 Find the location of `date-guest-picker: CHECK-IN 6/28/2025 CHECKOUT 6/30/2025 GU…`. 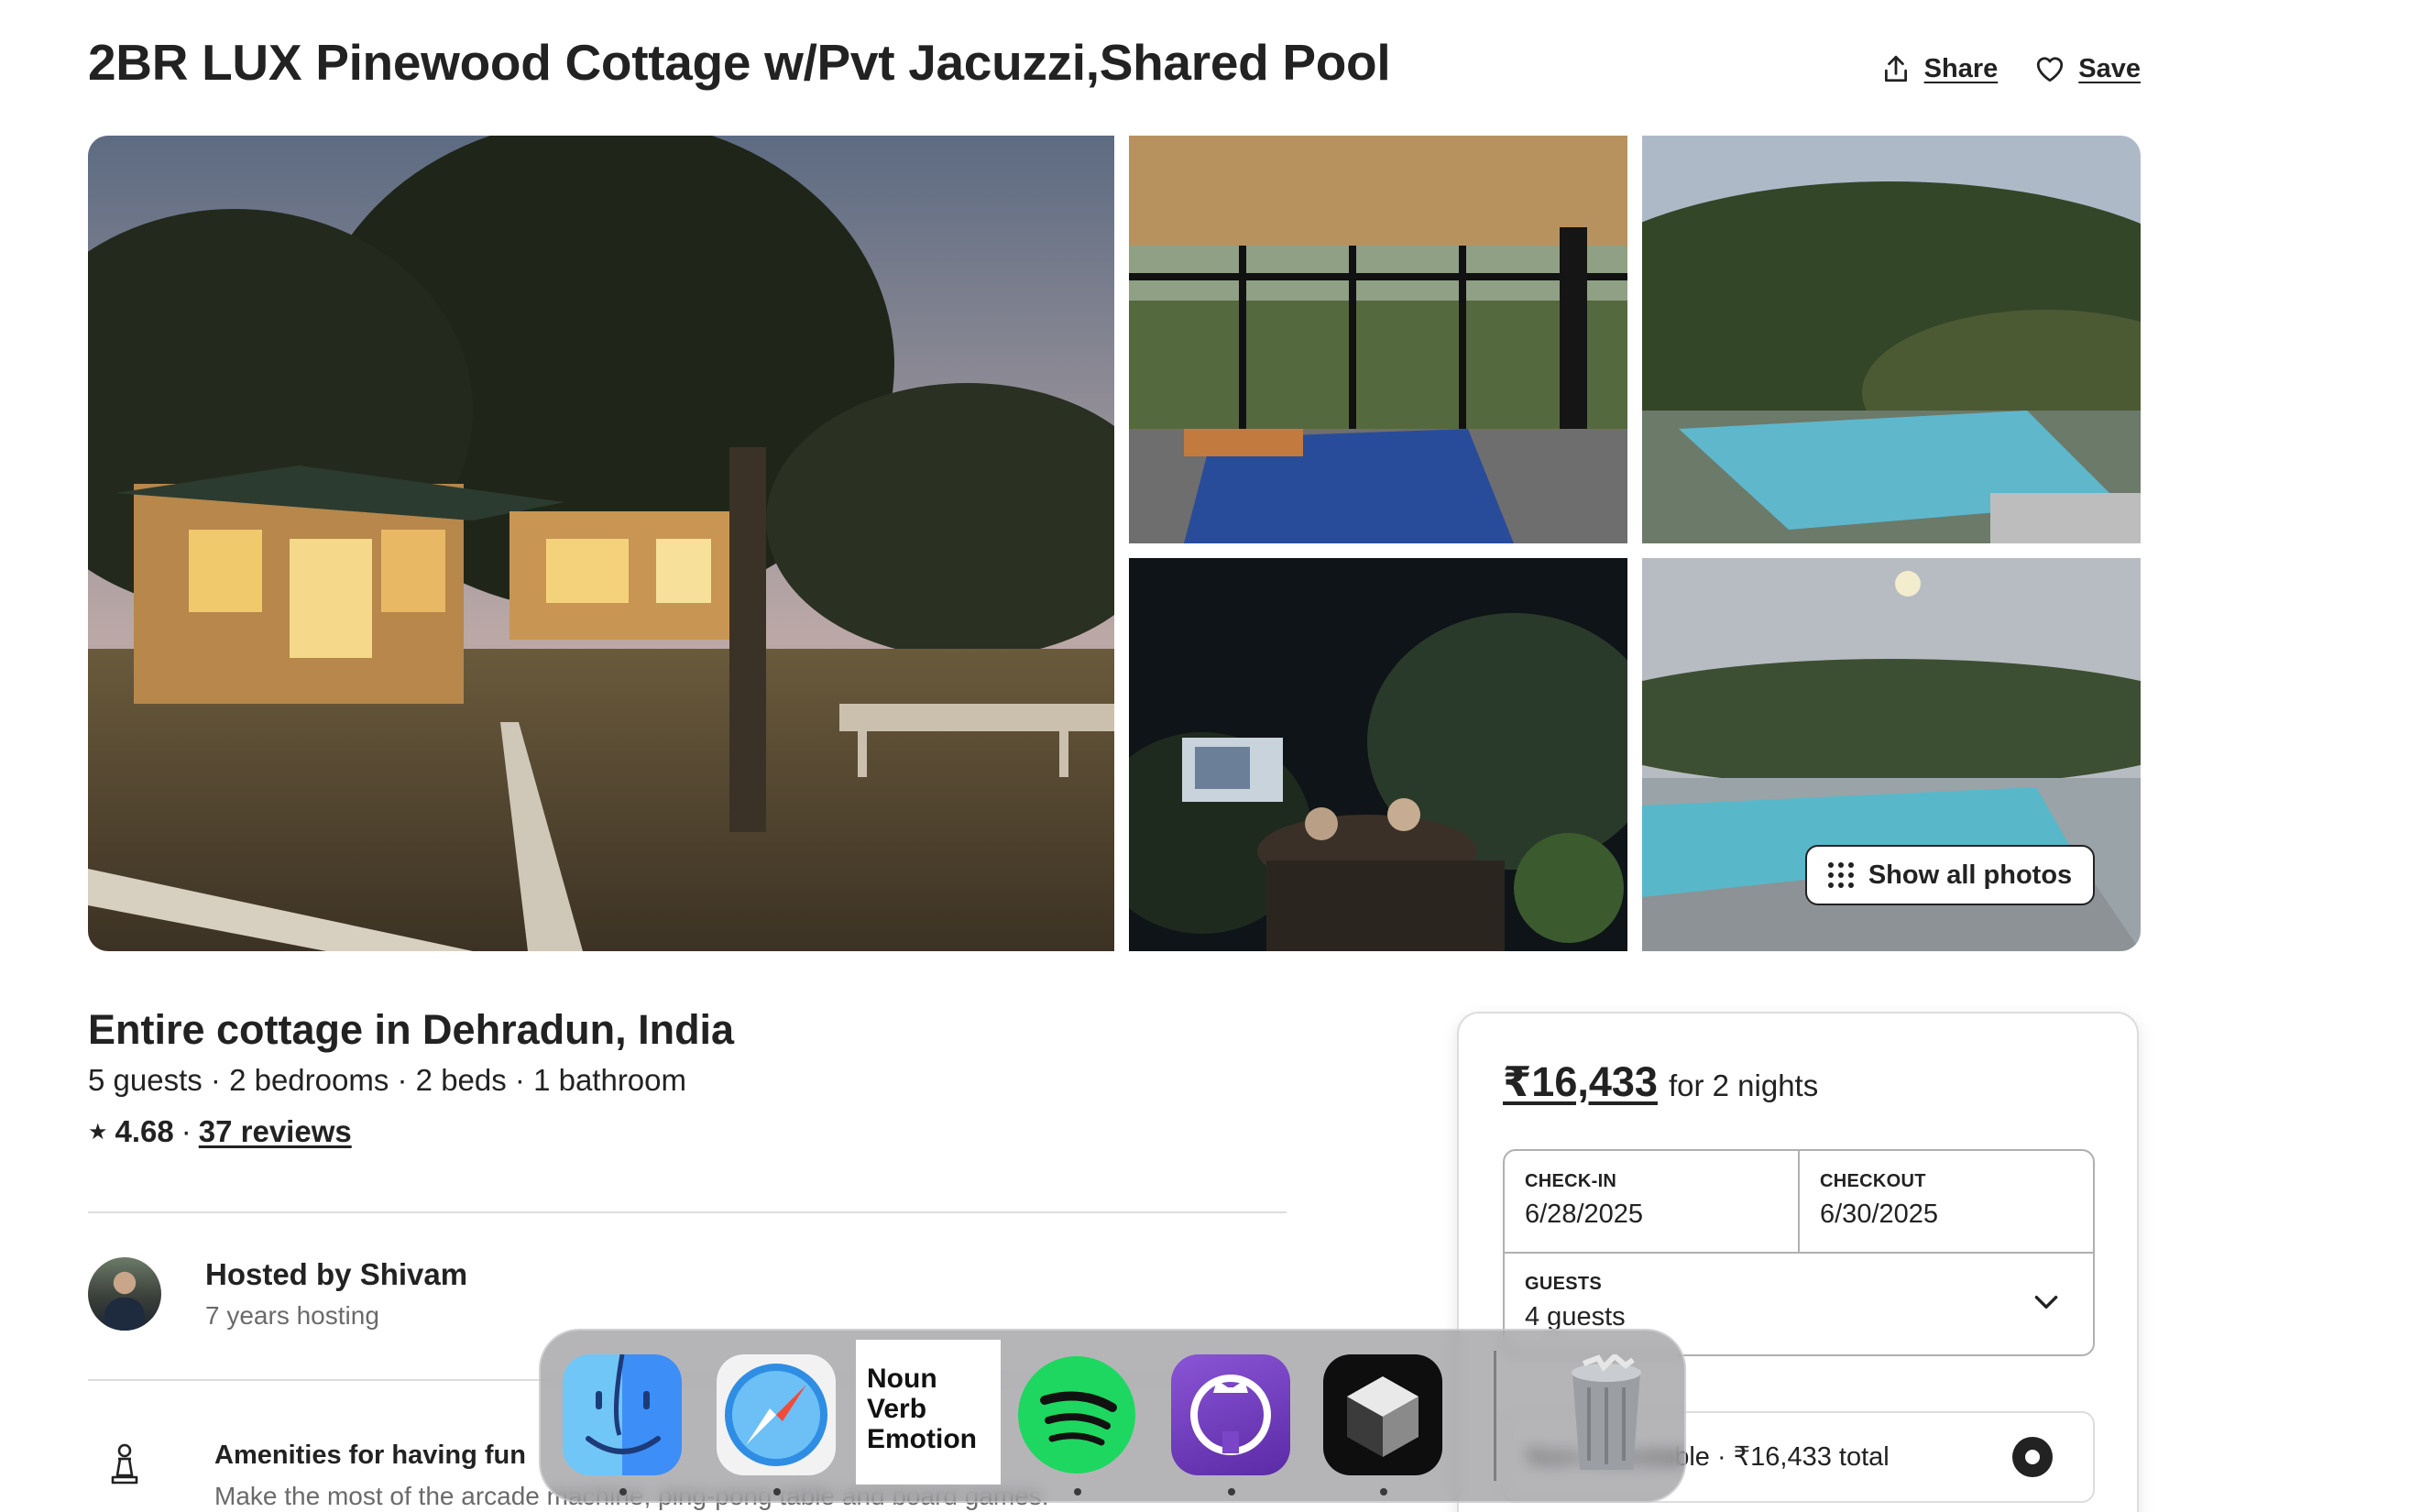

date-guest-picker: CHECK-IN 6/28/2025 CHECKOUT 6/30/2025 GU… is located at coordinates (1799, 1252).